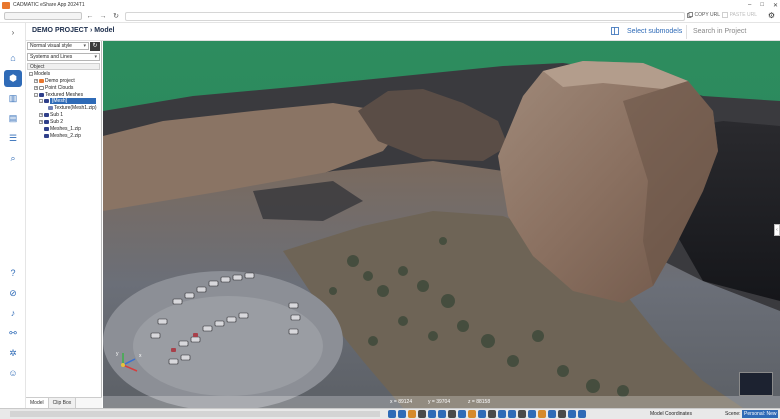 The height and width of the screenshot is (419, 780). Describe the element at coordinates (41, 81) in the screenshot. I see `project-icon` at that location.